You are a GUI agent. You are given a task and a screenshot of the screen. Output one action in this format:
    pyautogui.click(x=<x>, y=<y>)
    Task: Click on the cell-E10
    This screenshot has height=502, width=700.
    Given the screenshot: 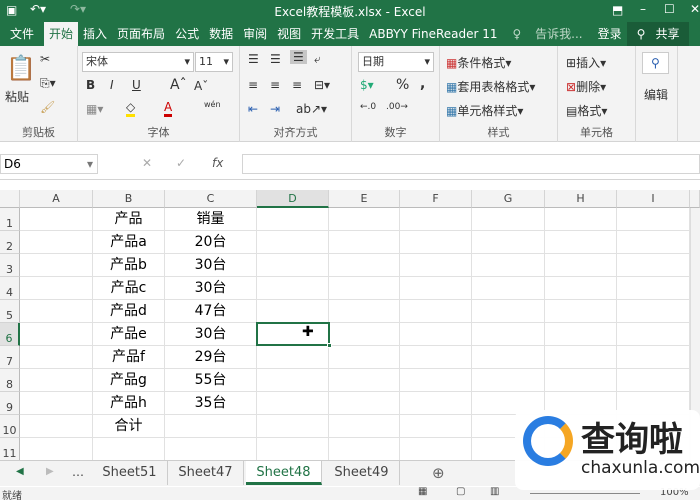 What is the action you would take?
    pyautogui.click(x=364, y=426)
    